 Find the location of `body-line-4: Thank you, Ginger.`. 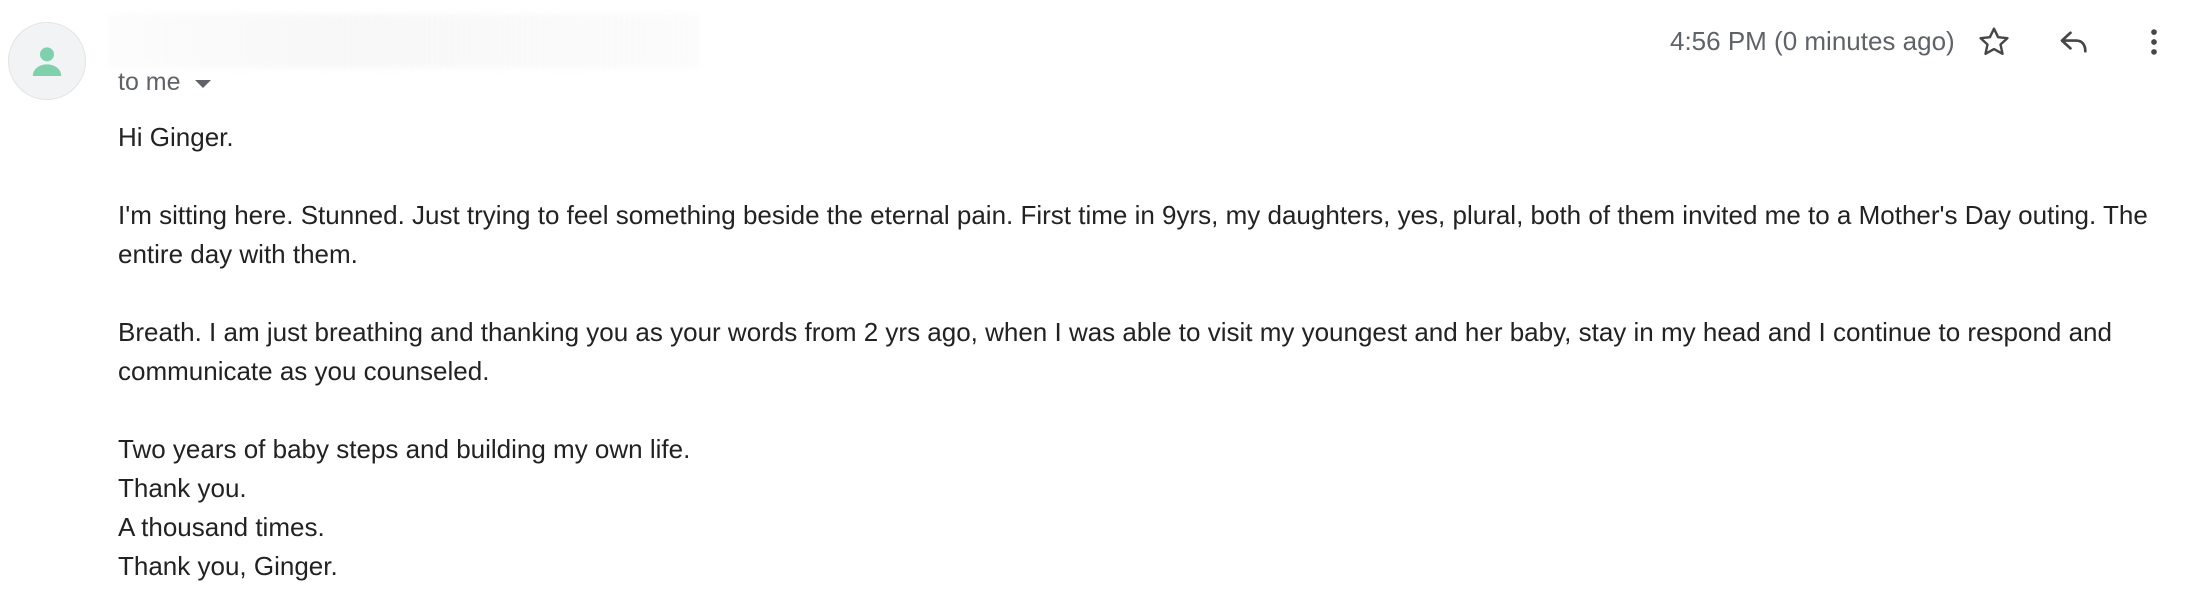

body-line-4: Thank you, Ginger. is located at coordinates (228, 566).